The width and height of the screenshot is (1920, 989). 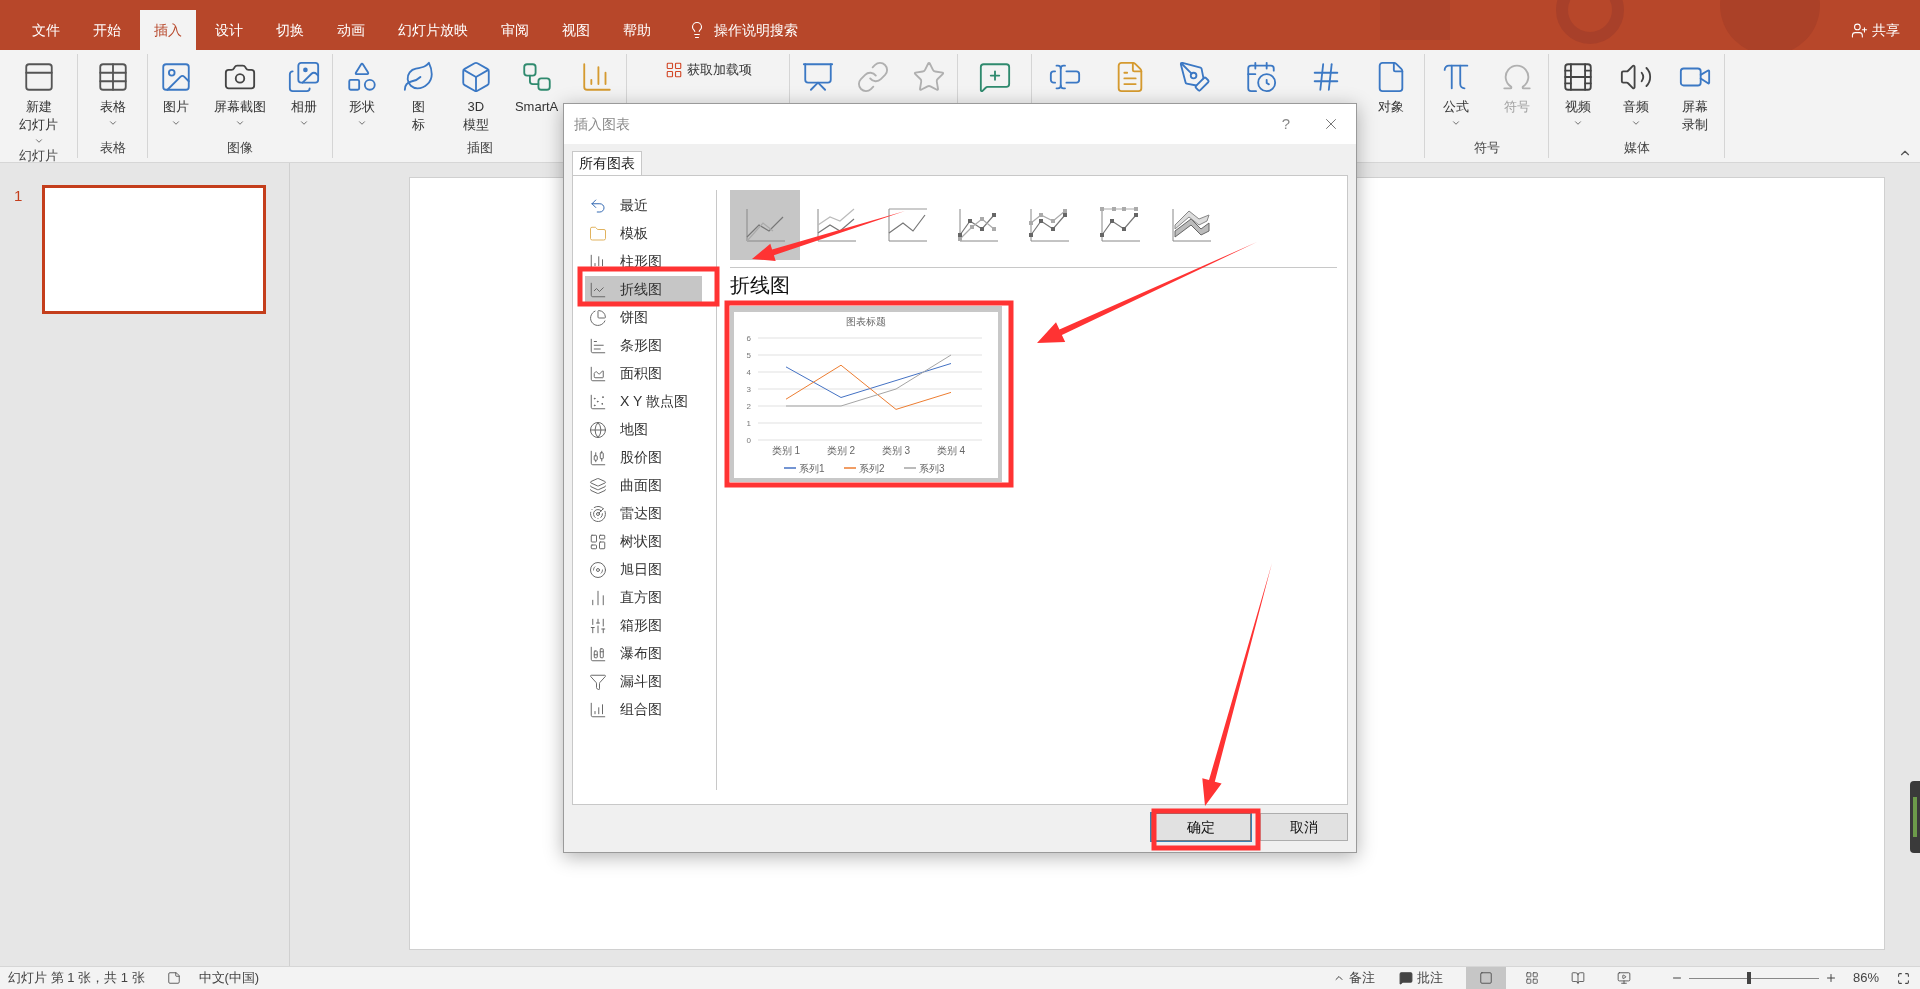 What do you see at coordinates (598, 513) in the screenshot?
I see `radar-icon` at bounding box center [598, 513].